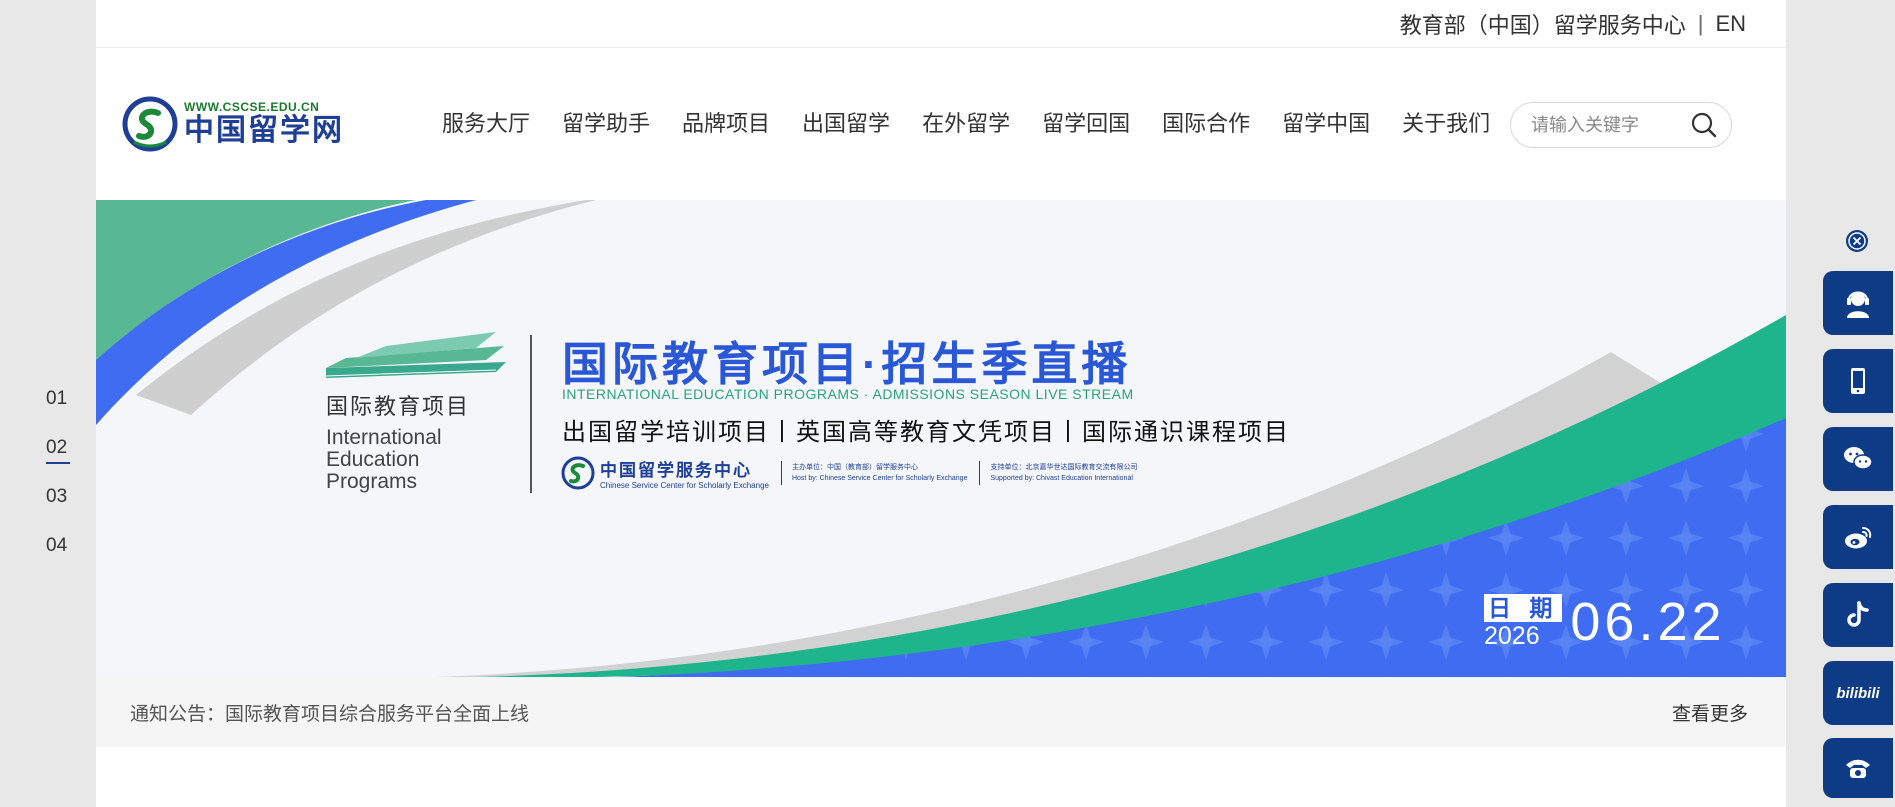 This screenshot has width=1895, height=807. Describe the element at coordinates (264, 130) in the screenshot. I see `logo-name: 中国留学网` at that location.